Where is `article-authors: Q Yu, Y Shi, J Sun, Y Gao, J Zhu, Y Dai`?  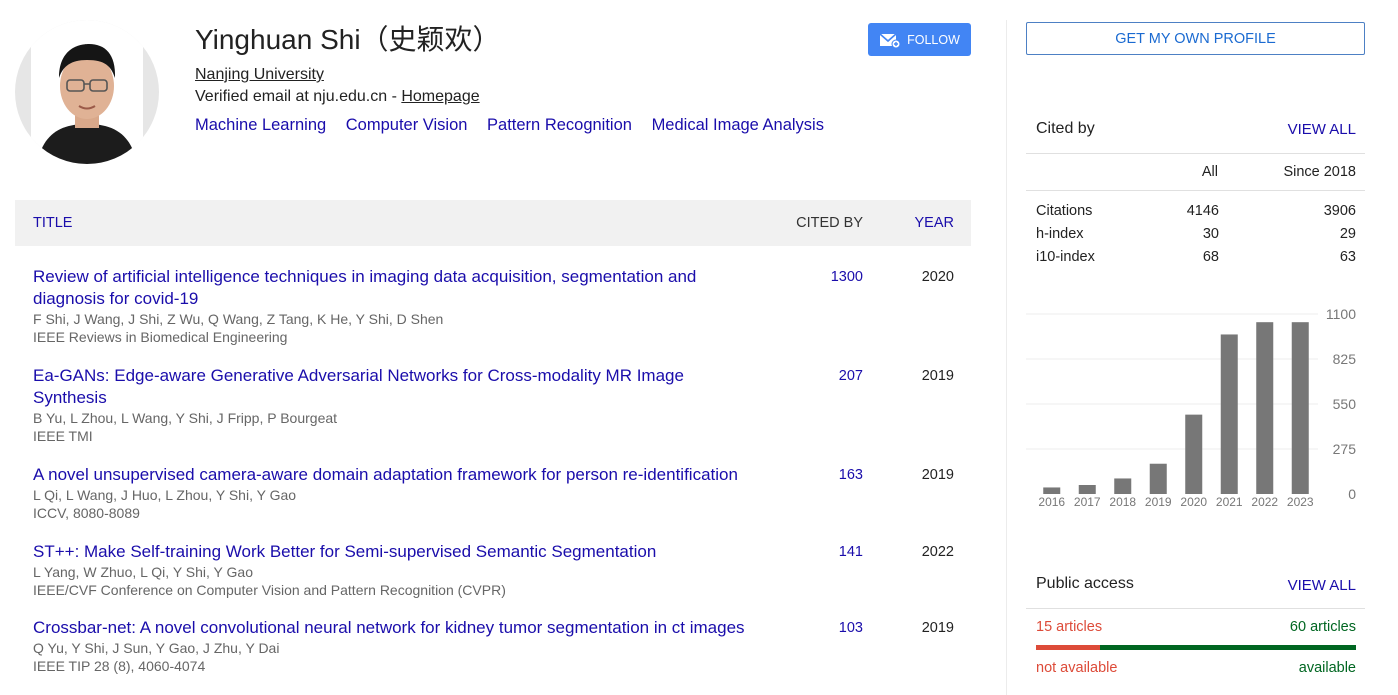 article-authors: Q Yu, Y Shi, J Sun, Y Gao, J Zhu, Y Dai is located at coordinates (156, 648).